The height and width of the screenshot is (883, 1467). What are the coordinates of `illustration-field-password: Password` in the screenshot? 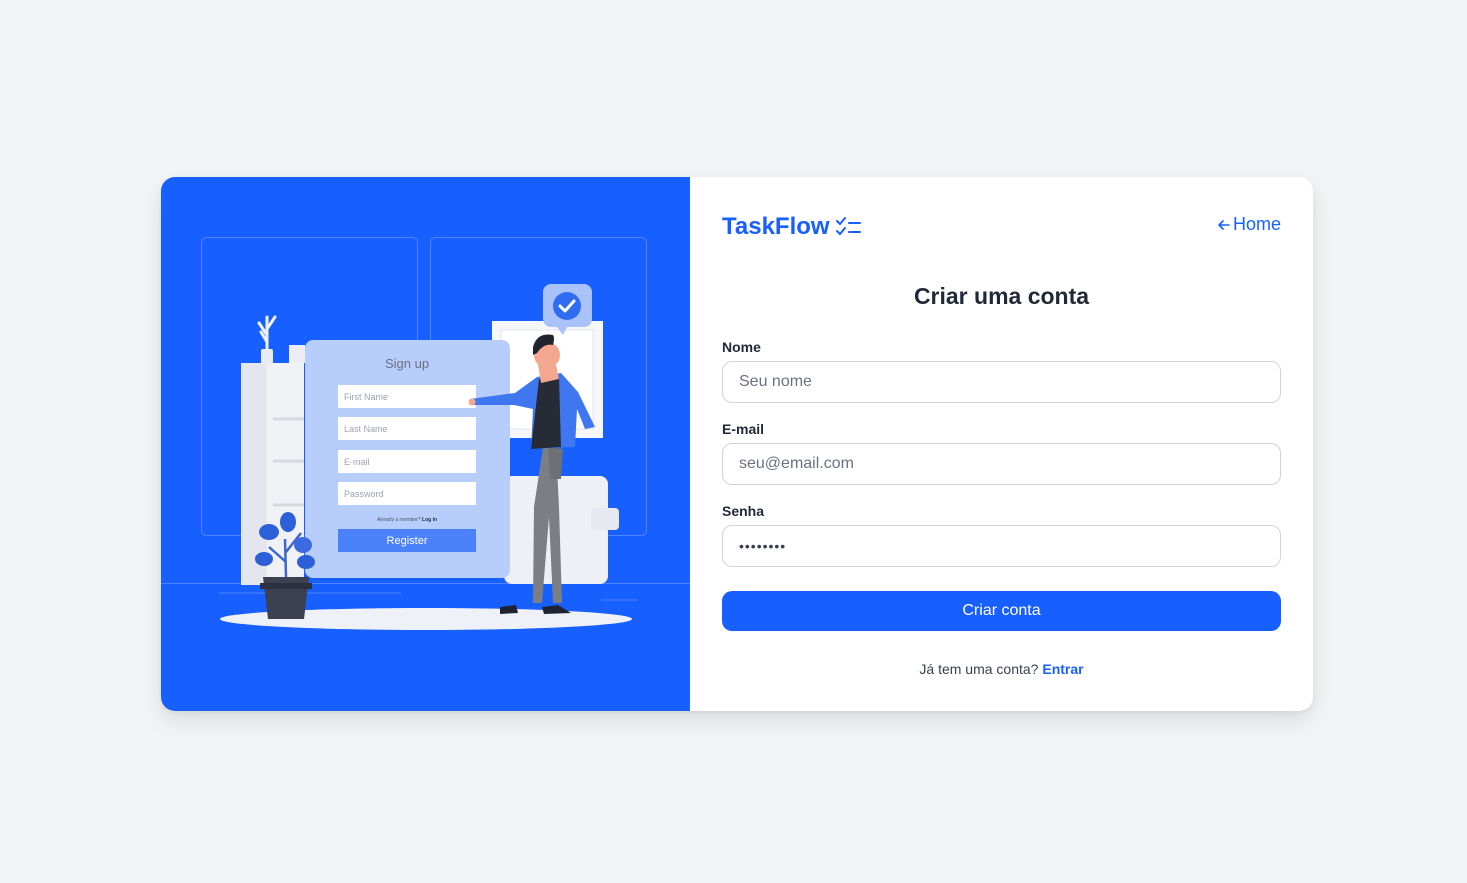 It's located at (364, 494).